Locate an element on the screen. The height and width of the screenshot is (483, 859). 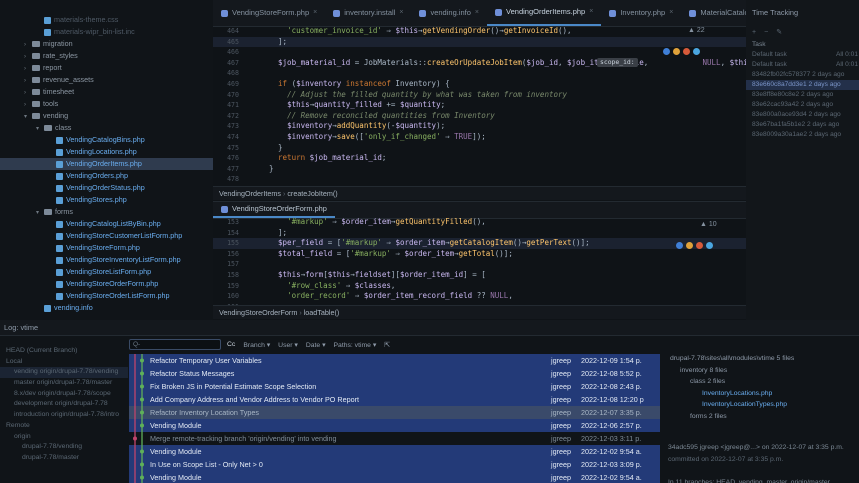
code-line: 478 is located at coordinates (479, 179).